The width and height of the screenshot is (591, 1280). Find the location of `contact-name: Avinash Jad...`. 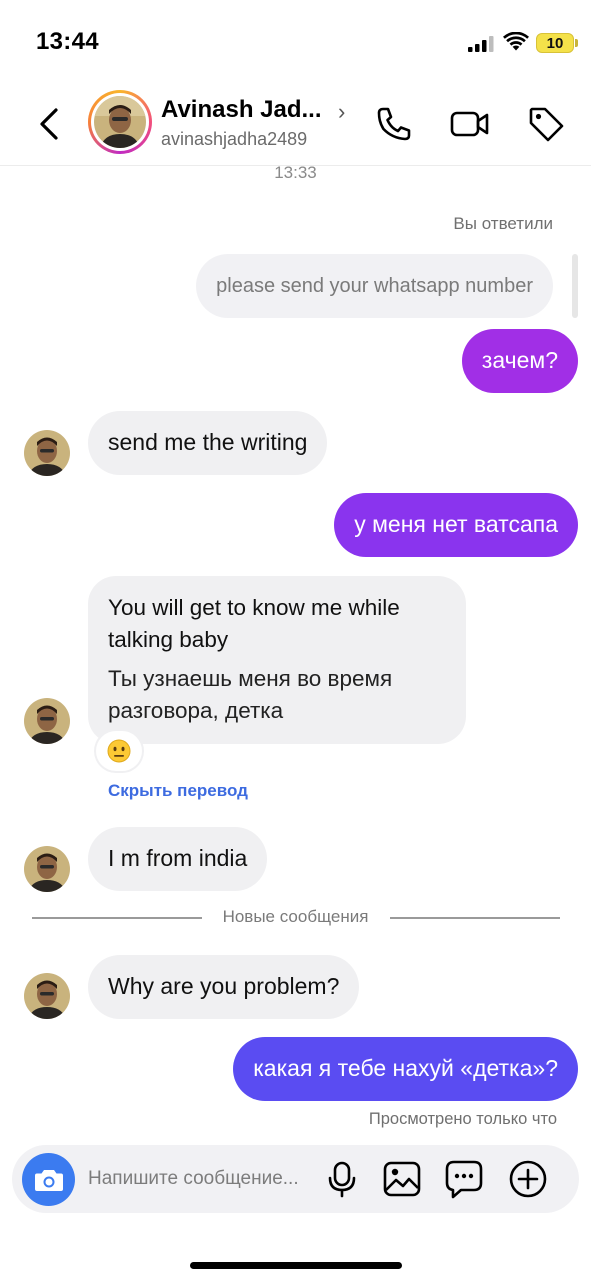

contact-name: Avinash Jad... is located at coordinates (241, 110).